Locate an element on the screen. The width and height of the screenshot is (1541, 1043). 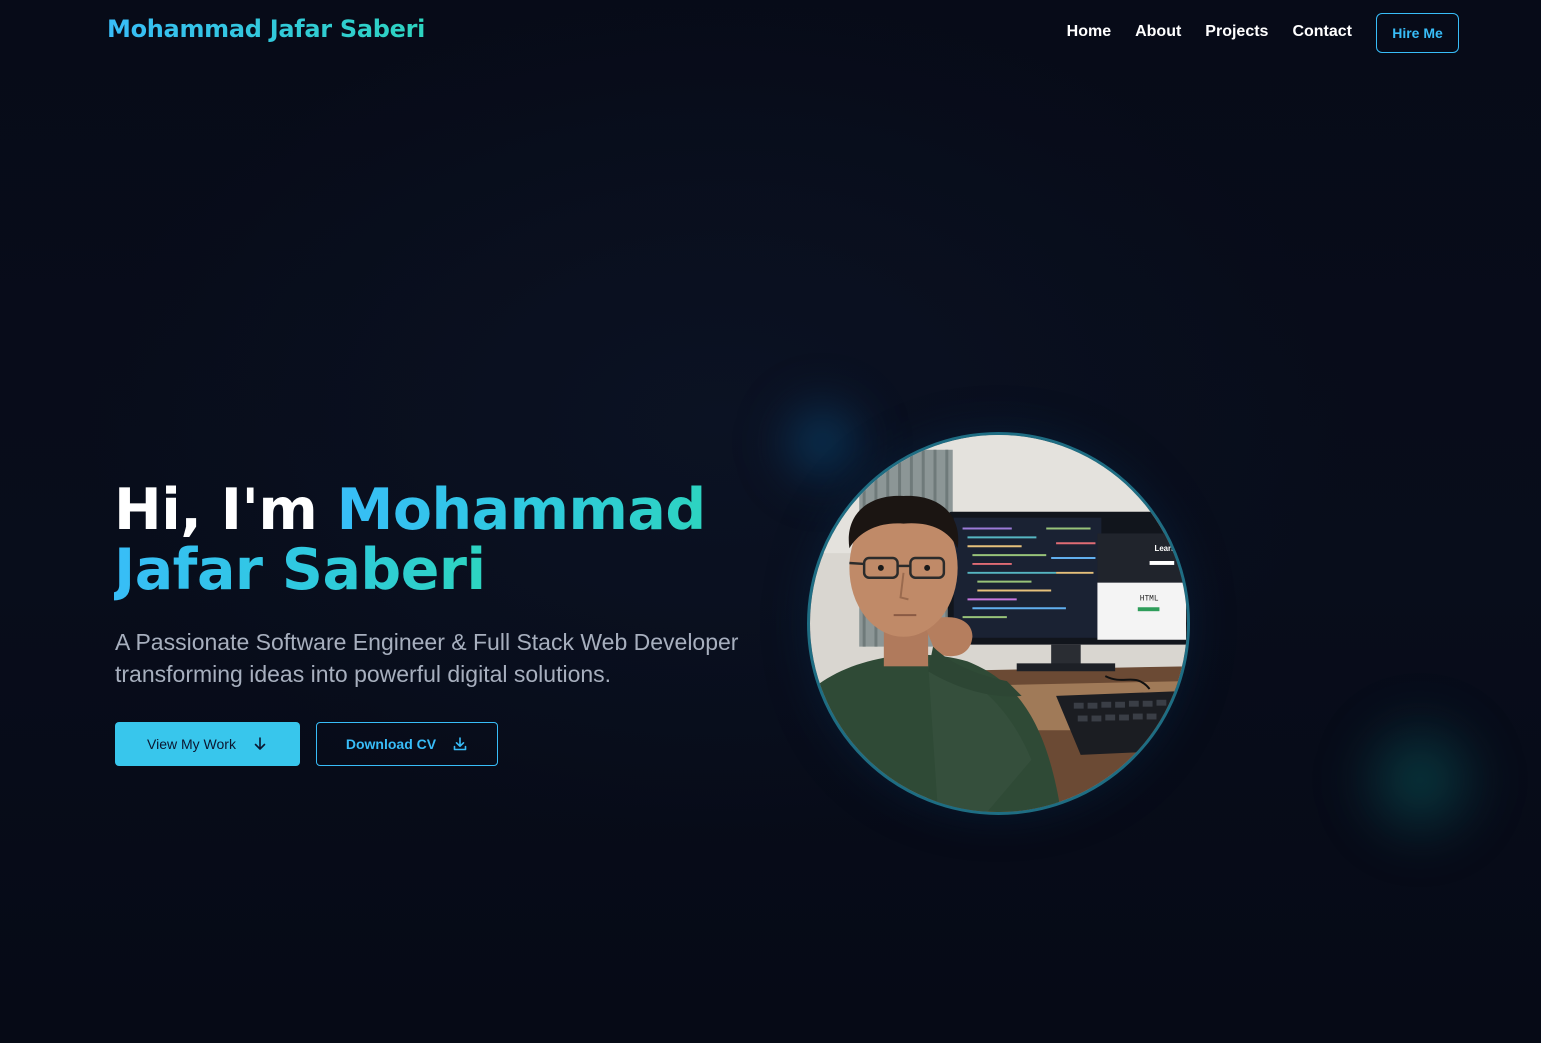
nav-link-contact: Contact is located at coordinates (1322, 32).